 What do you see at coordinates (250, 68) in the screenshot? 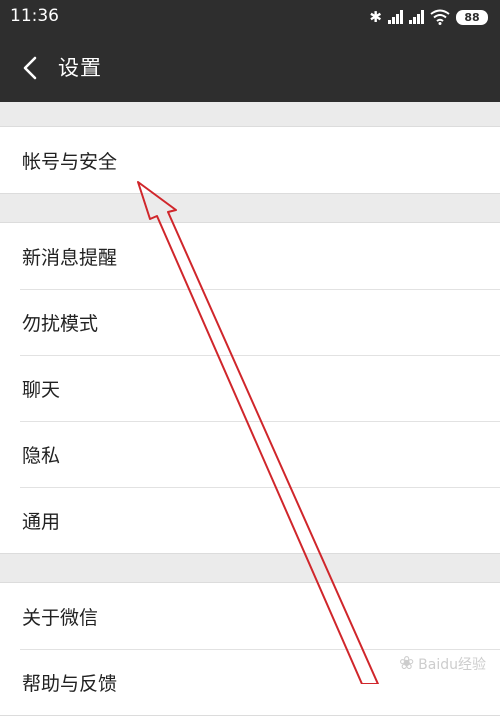
I see `nav-bar: 设置` at bounding box center [250, 68].